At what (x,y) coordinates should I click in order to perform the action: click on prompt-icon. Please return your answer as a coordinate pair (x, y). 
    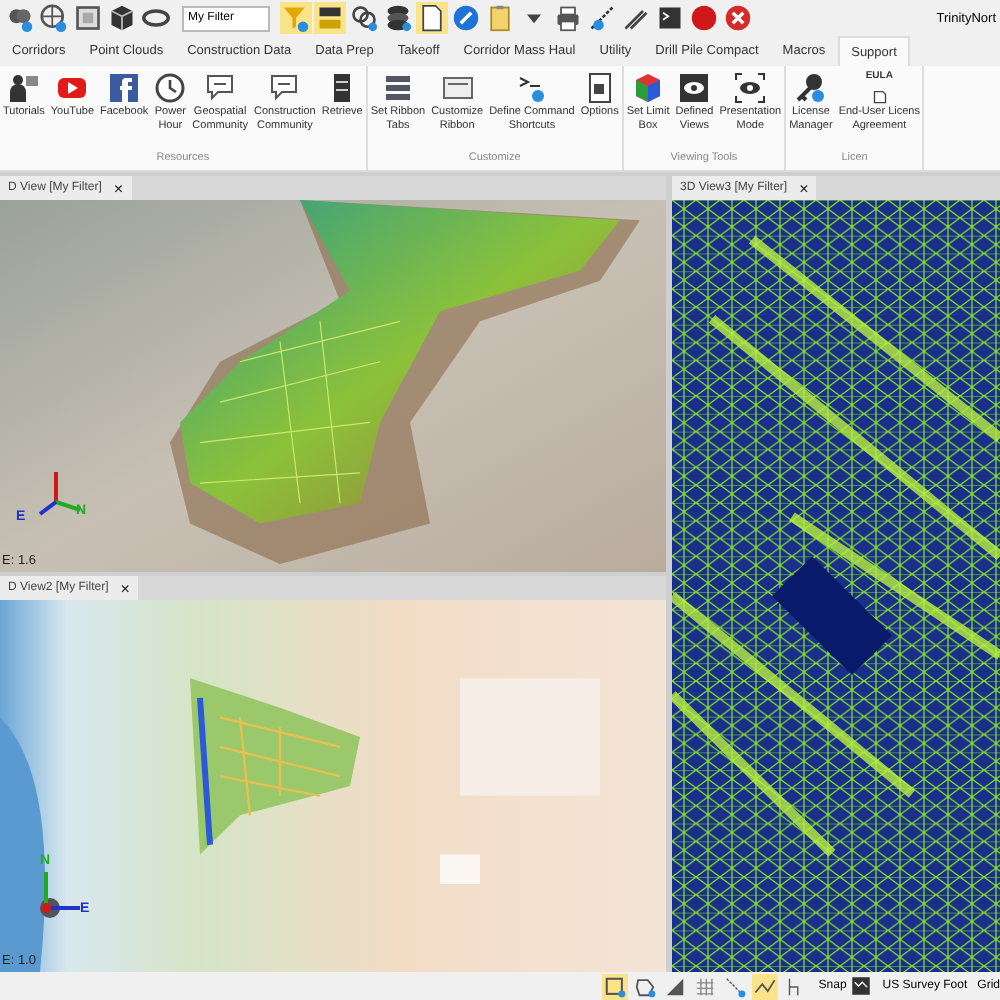
    Looking at the image, I should click on (531, 88).